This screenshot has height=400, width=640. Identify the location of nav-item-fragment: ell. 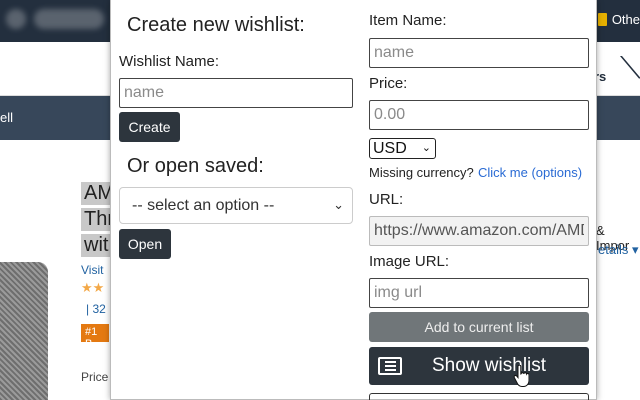
(6, 117).